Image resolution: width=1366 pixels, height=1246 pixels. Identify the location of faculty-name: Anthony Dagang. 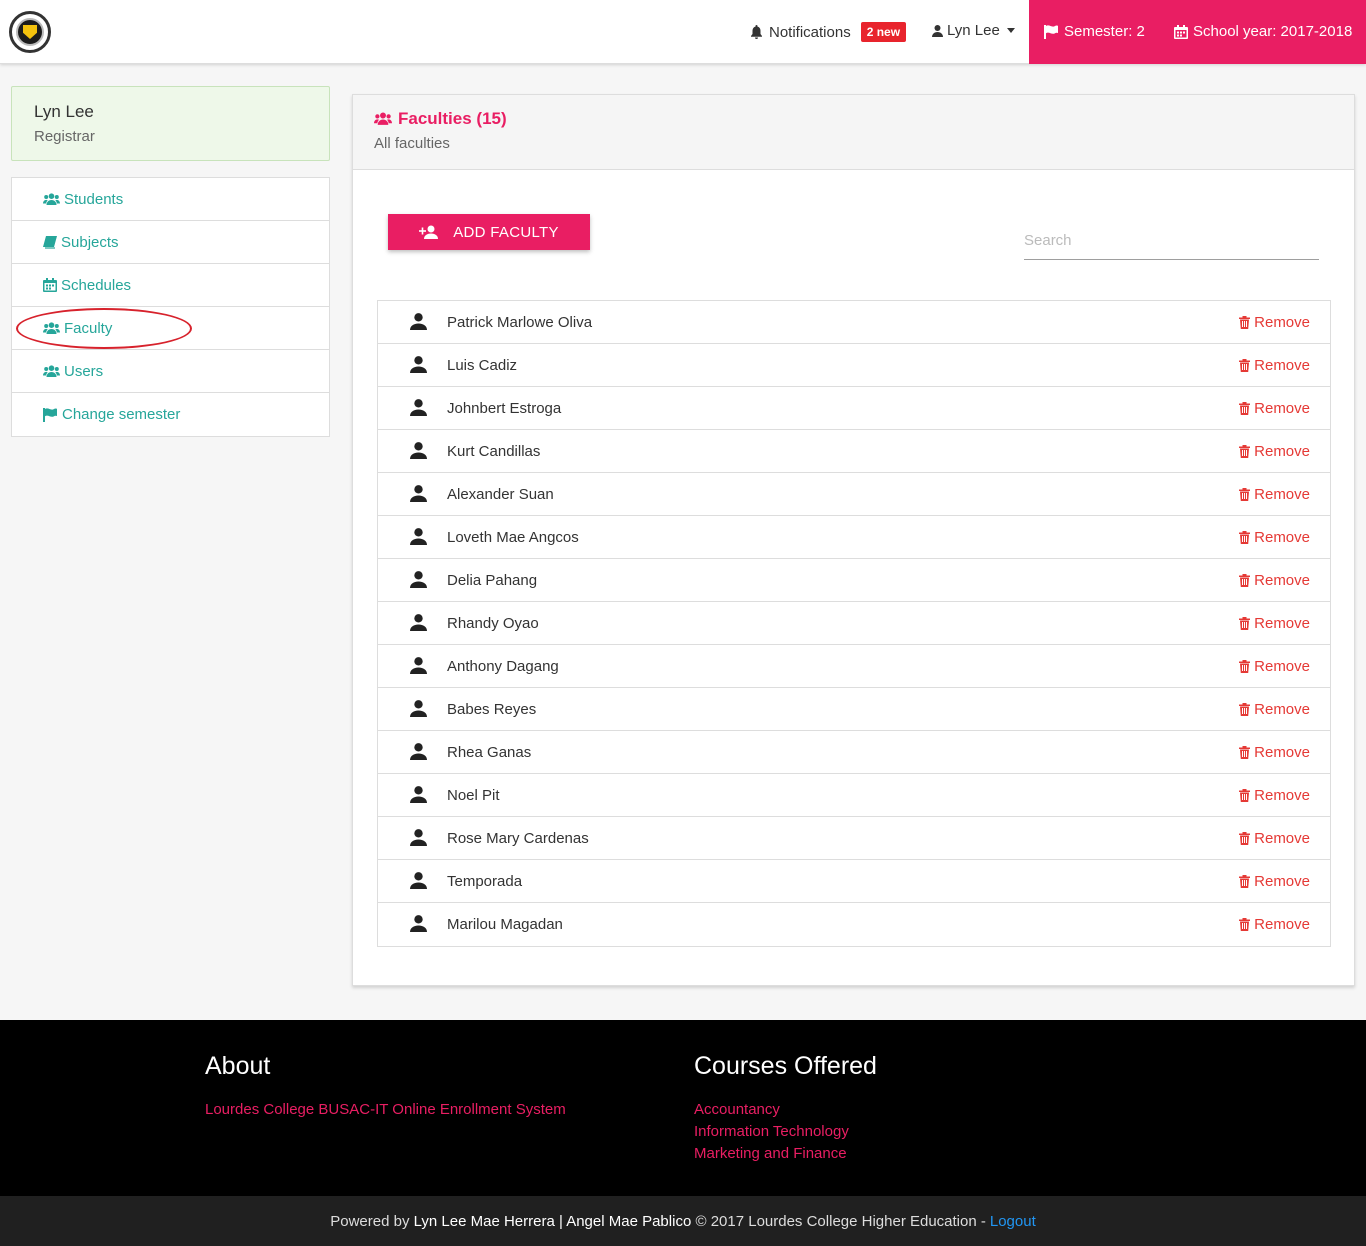
(503, 666).